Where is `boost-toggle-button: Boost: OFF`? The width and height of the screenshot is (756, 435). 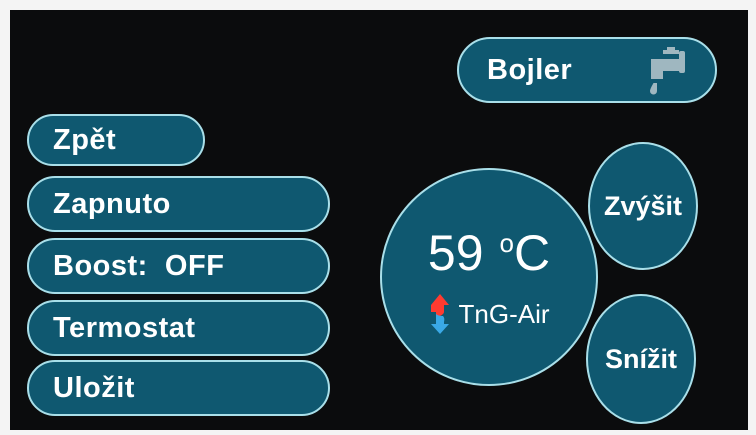 boost-toggle-button: Boost: OFF is located at coordinates (178, 266).